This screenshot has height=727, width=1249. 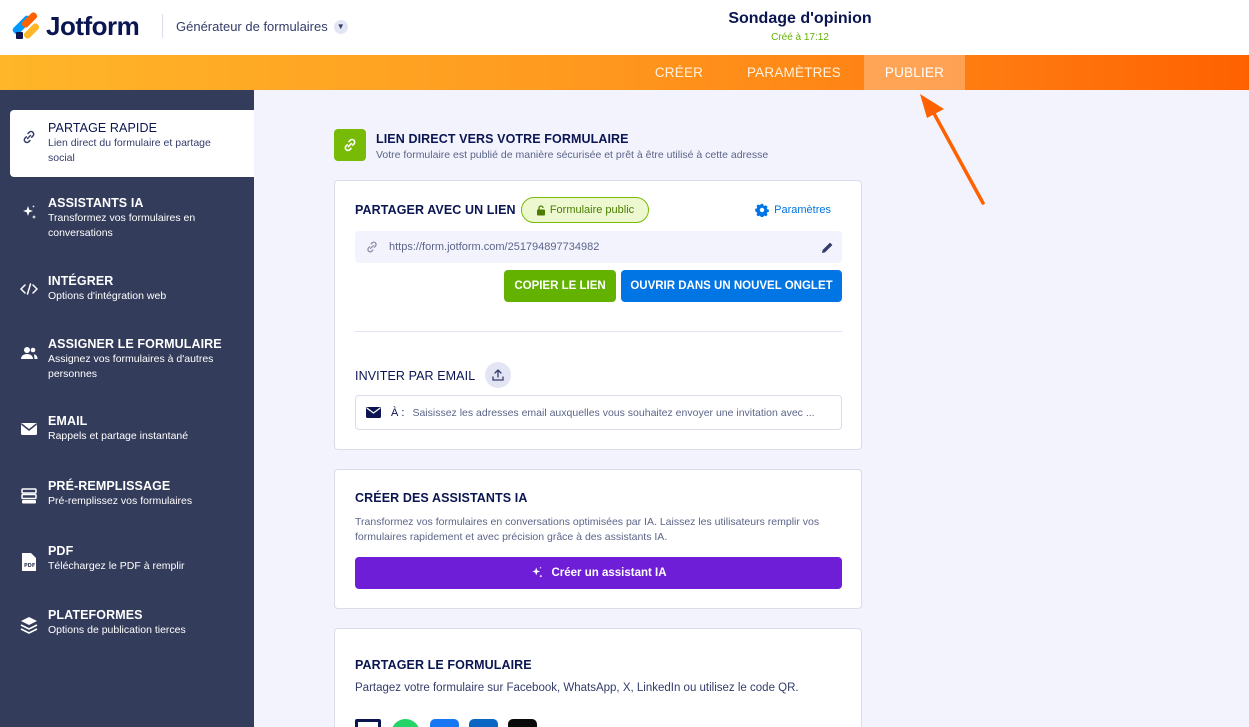 What do you see at coordinates (109, 486) in the screenshot?
I see `sidebar-item-title: PRÉ-REMPLISSAGE` at bounding box center [109, 486].